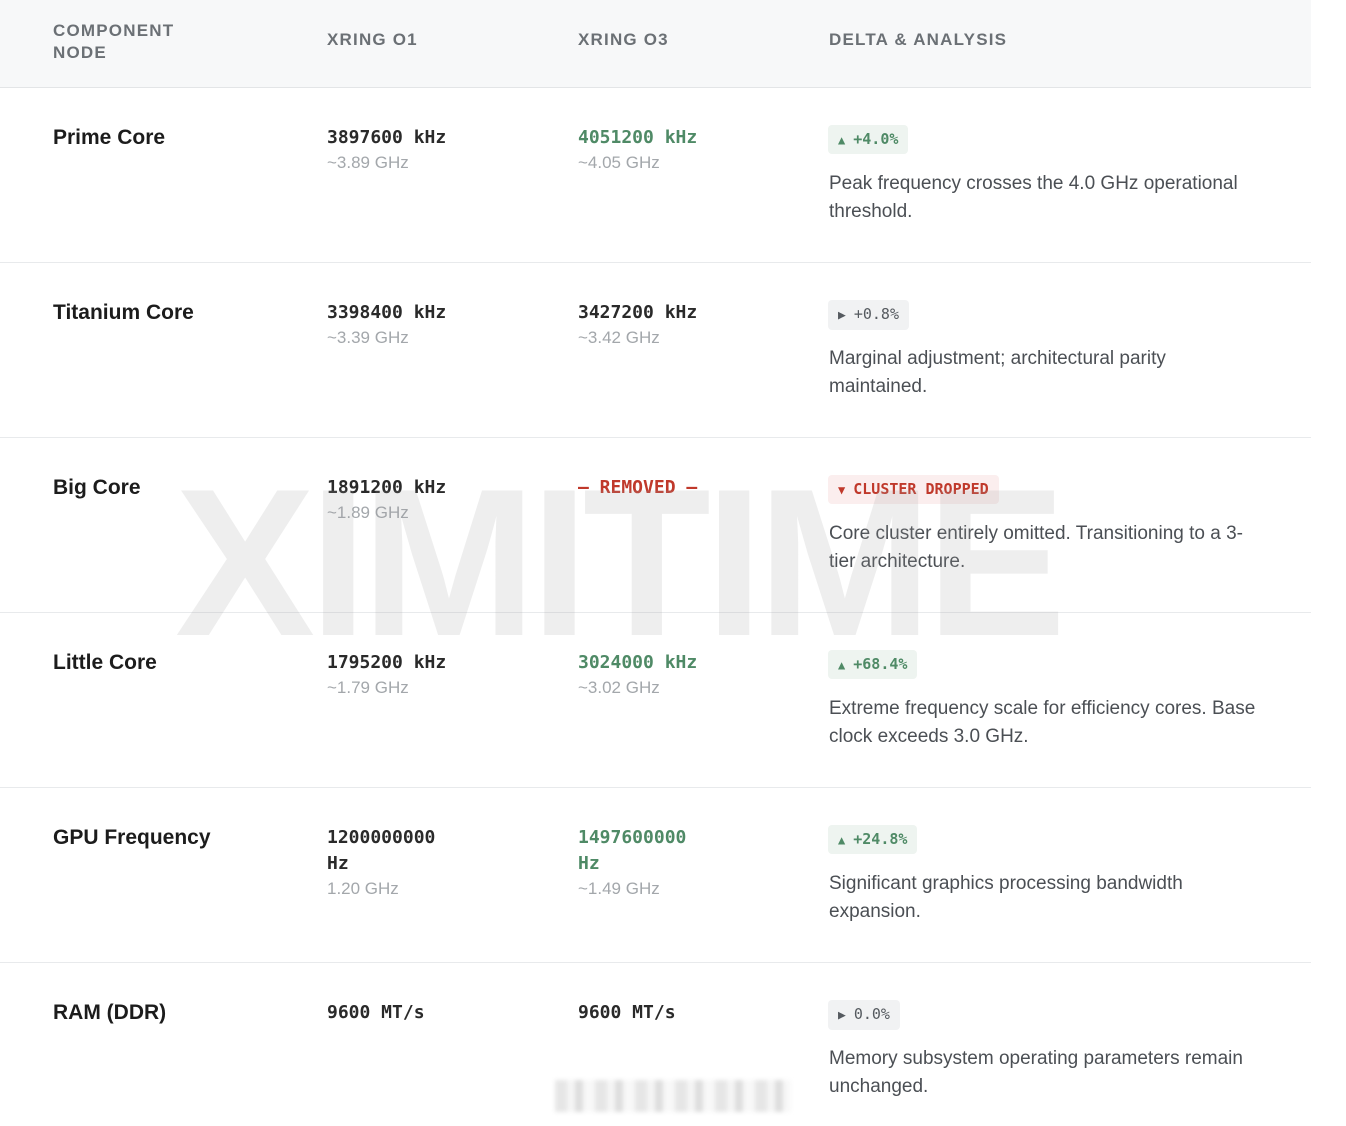 Image resolution: width=1346 pixels, height=1126 pixels. Describe the element at coordinates (678, 325) in the screenshot. I see `o3-value: 3427200 kHz ~3.42 GHz` at that location.